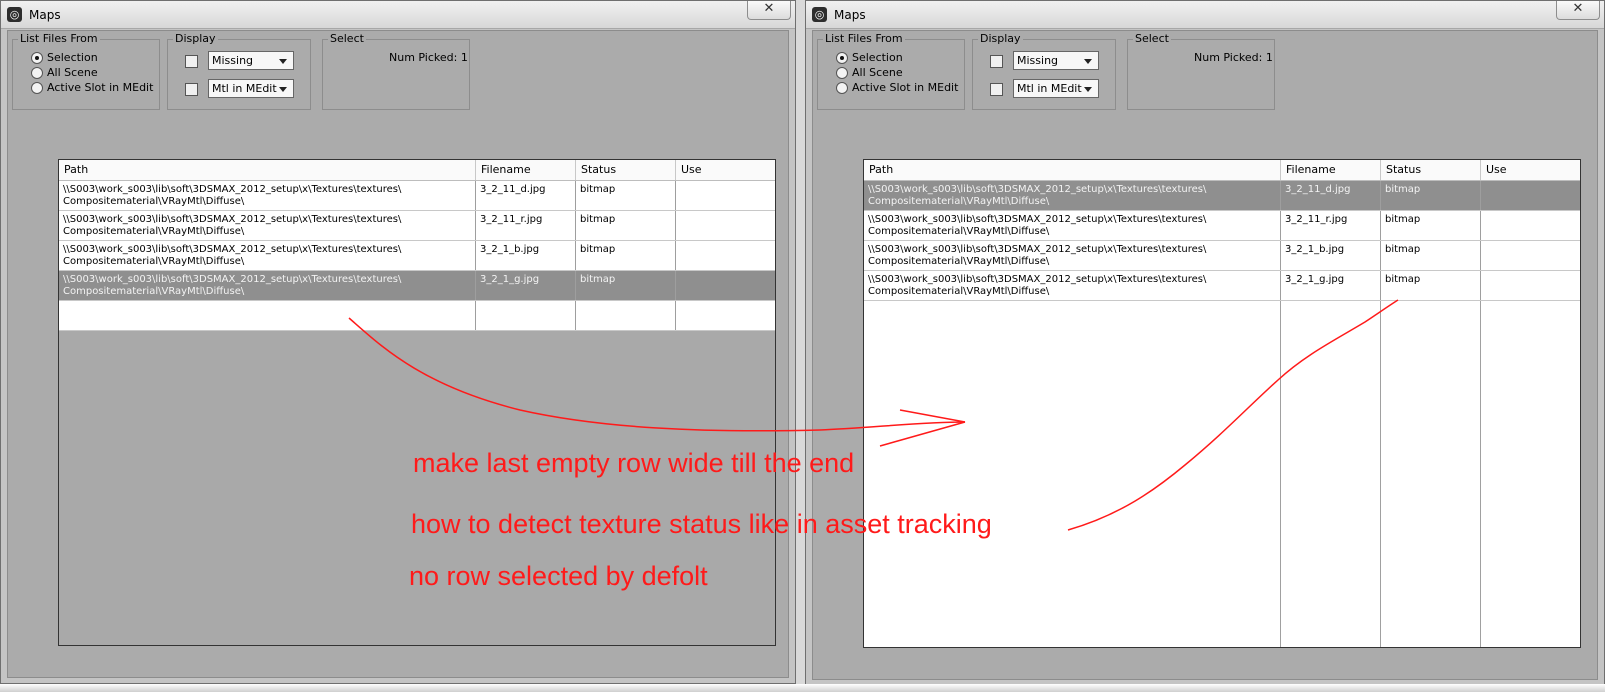  Describe the element at coordinates (1201, 71) in the screenshot. I see `select-group: Select Num Picked: 1` at that location.